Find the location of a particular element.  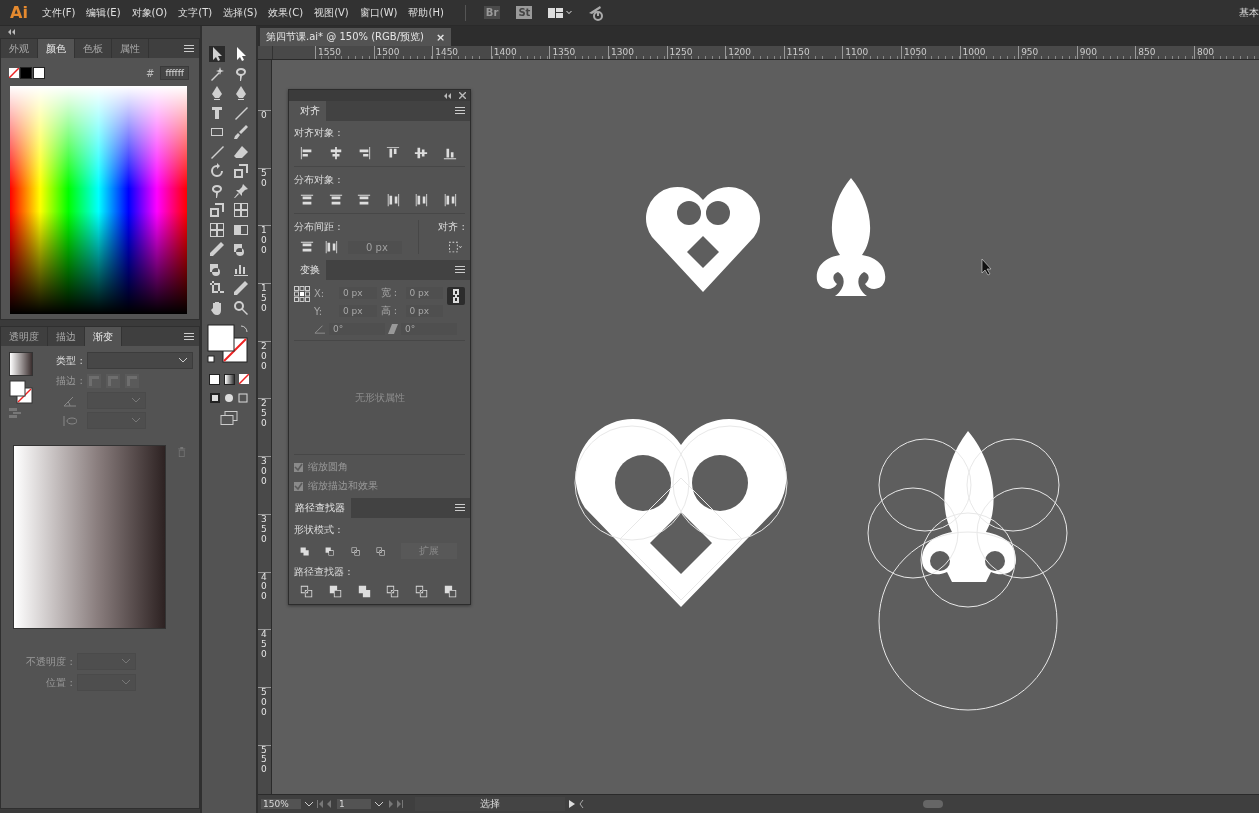

distribute-bottom-icon is located at coordinates (364, 200).